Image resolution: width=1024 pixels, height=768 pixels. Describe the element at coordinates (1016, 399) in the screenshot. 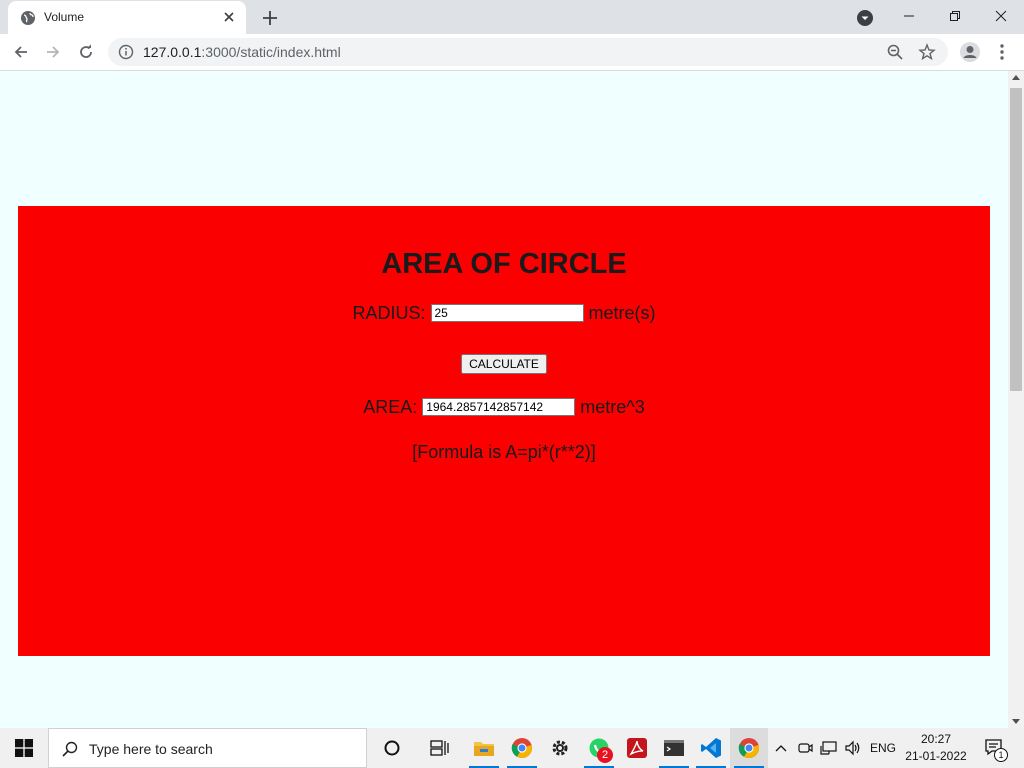

I see `vertical-scrollbar` at that location.